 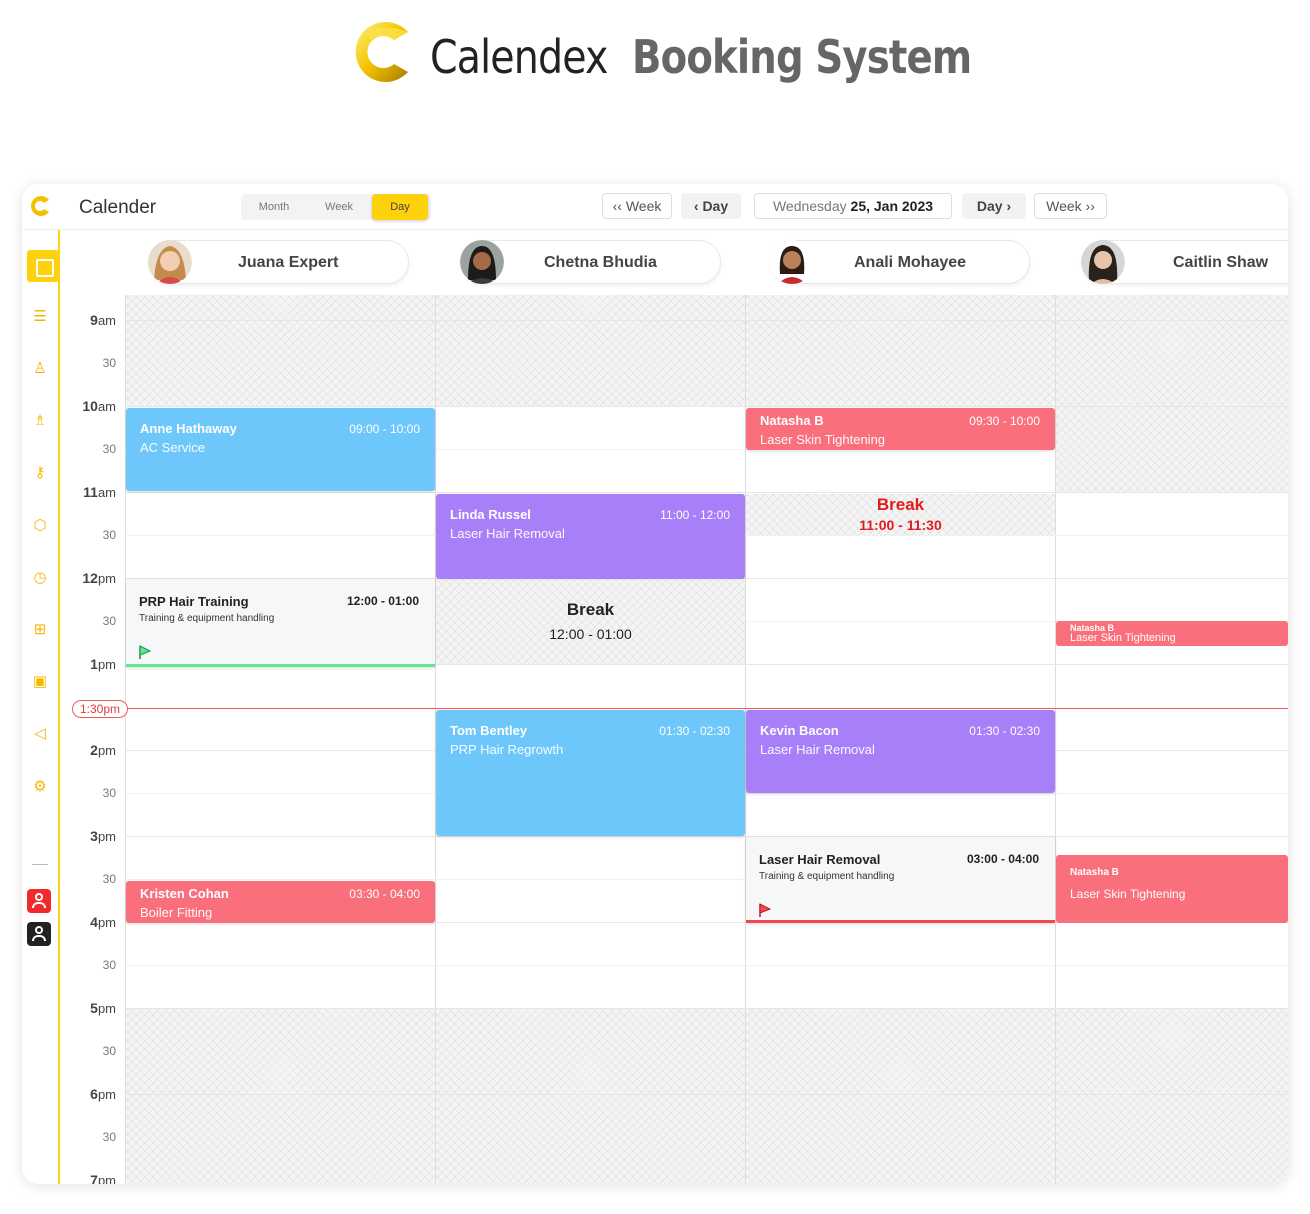 What do you see at coordinates (194, 601) in the screenshot?
I see `training-name: PRP Hair Training` at bounding box center [194, 601].